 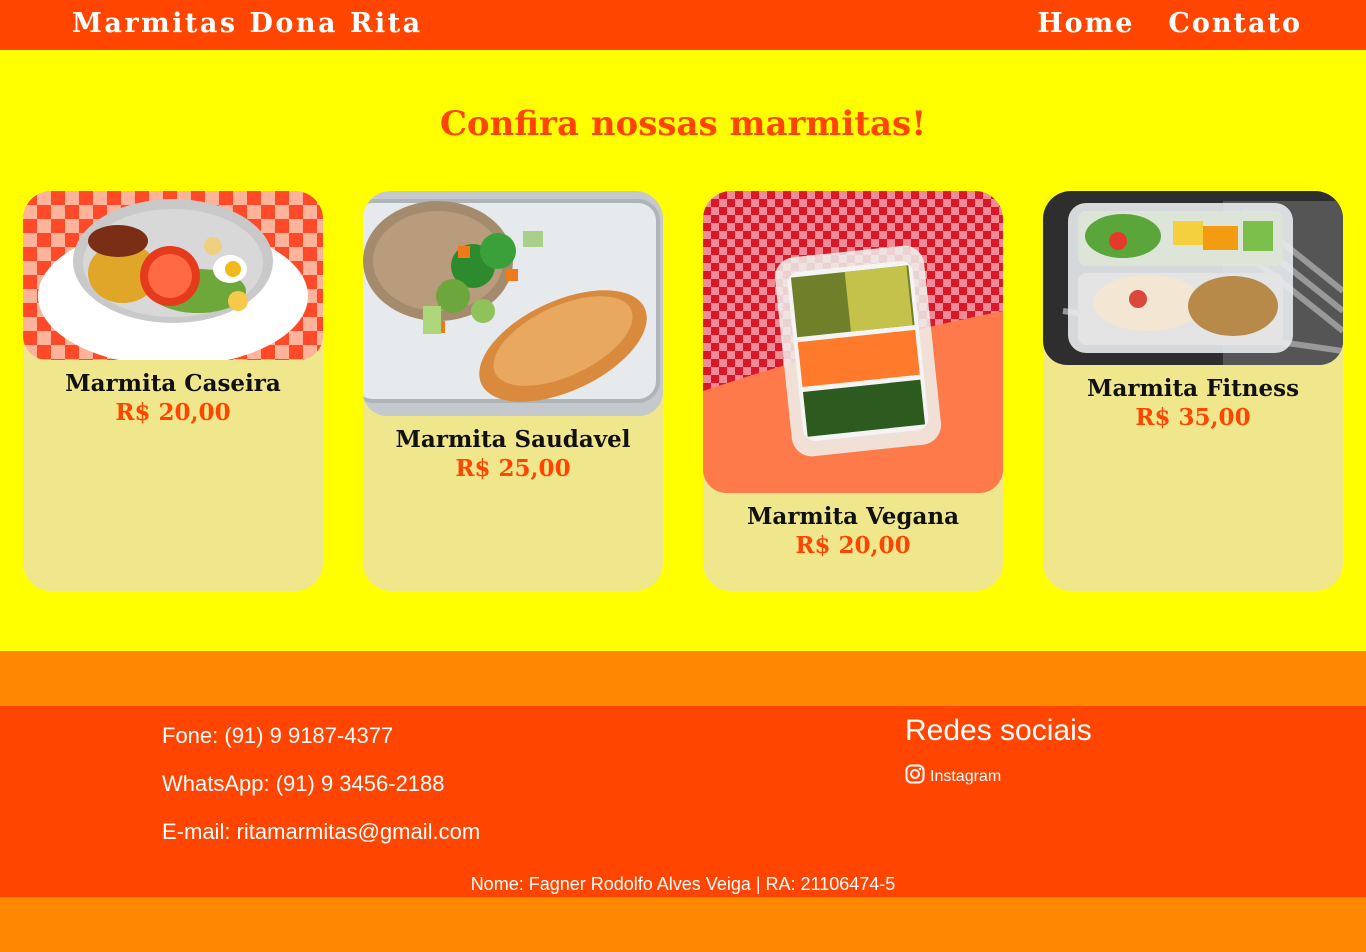 I want to click on brand-title: Marmitas Dona Rita, so click(x=247, y=23).